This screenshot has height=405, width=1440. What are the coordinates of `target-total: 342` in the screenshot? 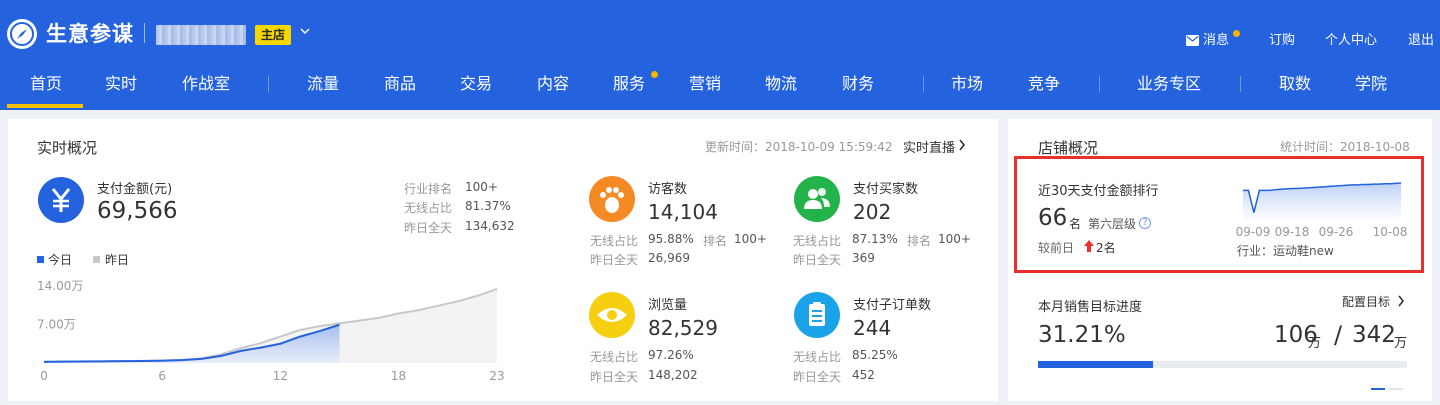 It's located at (1374, 335).